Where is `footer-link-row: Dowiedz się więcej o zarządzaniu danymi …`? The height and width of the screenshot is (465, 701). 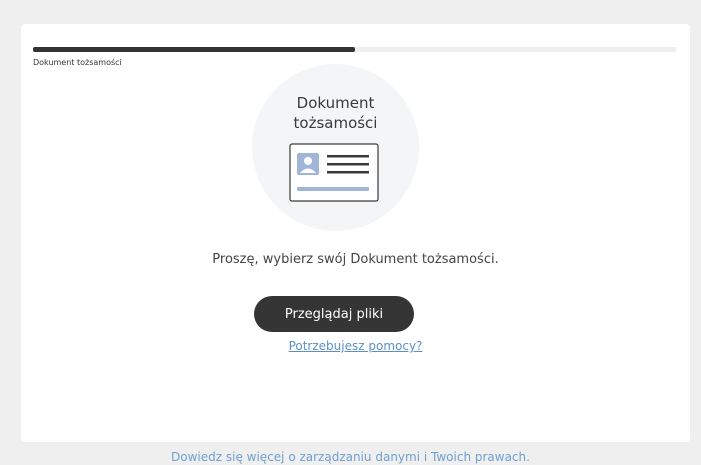
footer-link-row: Dowiedz się więcej o zarządzaniu danymi … is located at coordinates (350, 457).